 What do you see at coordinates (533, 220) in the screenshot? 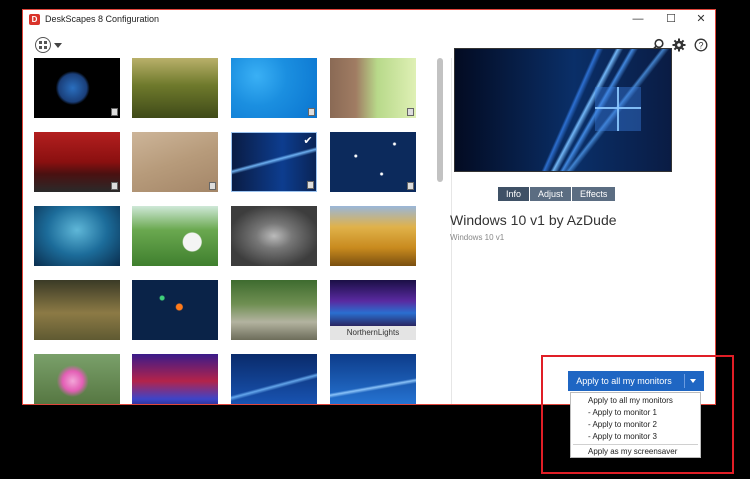
I see `wallpaper-title: Windows 10 v1 by AzDude` at bounding box center [533, 220].